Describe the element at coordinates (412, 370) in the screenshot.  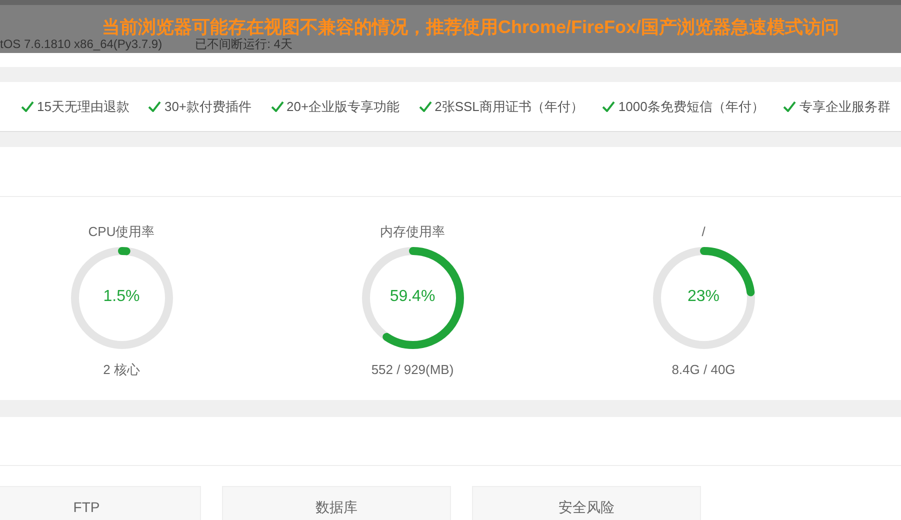
I see `gauge-detail: 552 / 929(MB)` at that location.